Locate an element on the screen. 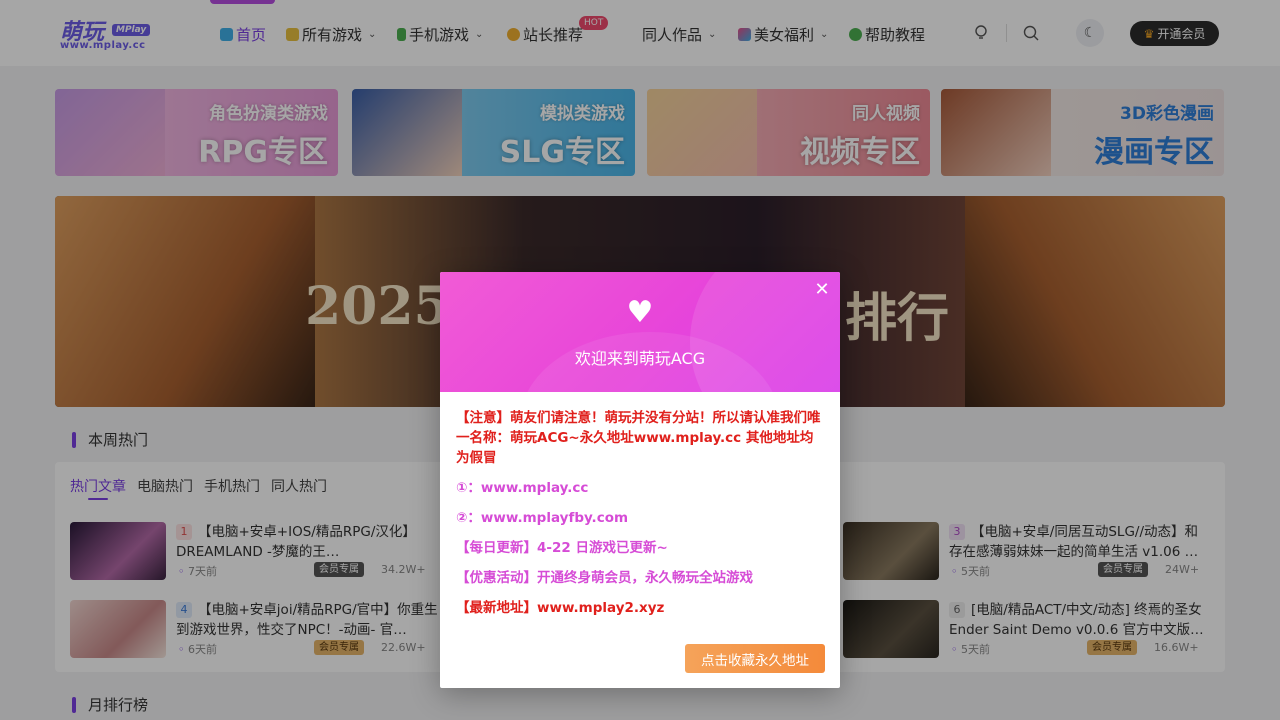 This screenshot has width=1280, height=720. promo-text: 【优惠活动】开通终身萌会员，永久畅玩全站游戏 is located at coordinates (604, 578).